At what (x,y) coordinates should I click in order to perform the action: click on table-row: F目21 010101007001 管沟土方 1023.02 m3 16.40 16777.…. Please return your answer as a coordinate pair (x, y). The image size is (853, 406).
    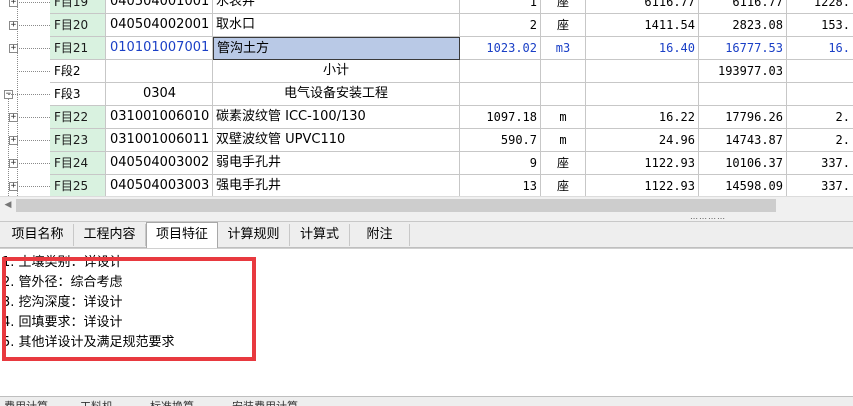
    Looking at the image, I should click on (426, 48).